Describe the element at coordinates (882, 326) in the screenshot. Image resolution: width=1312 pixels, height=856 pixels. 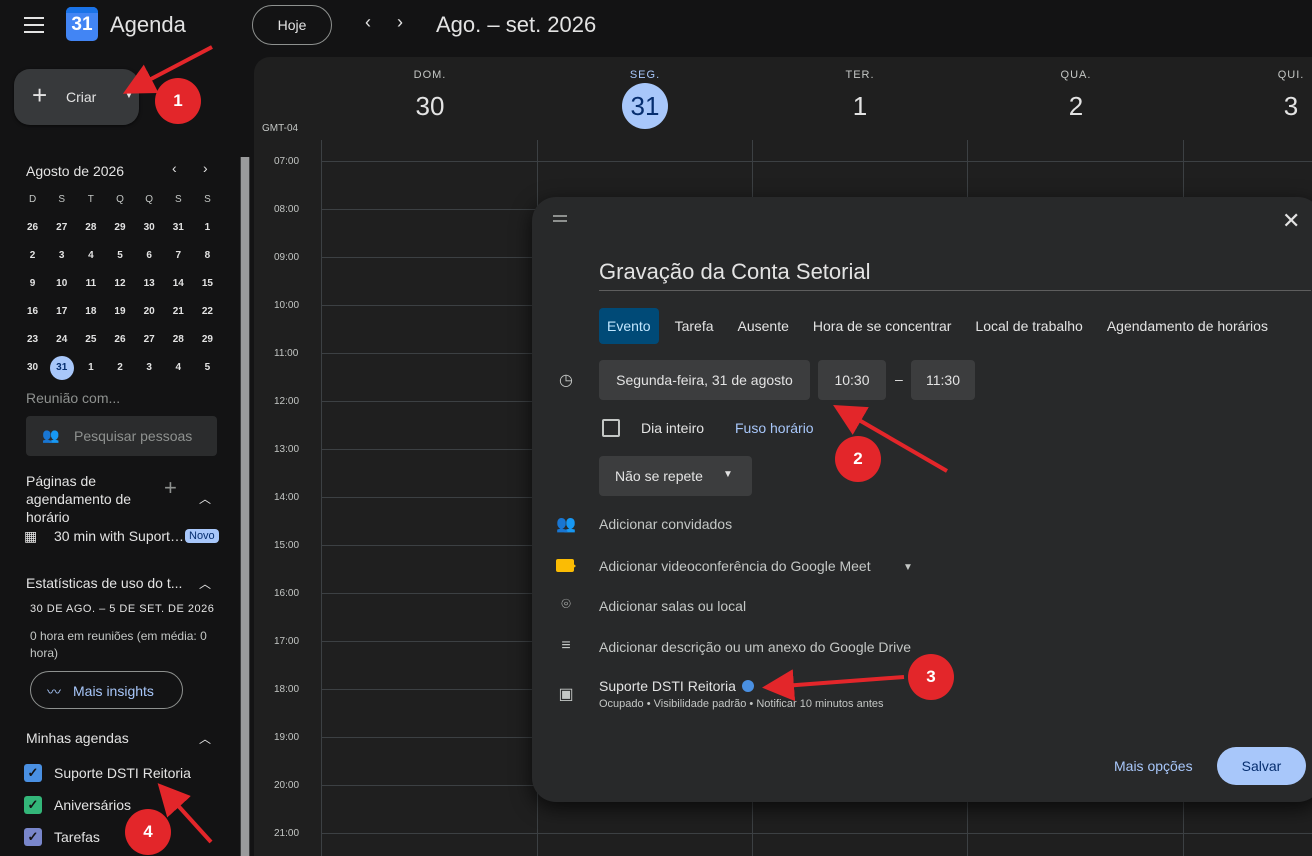
I see `tab-focus-time: Hora de se concentrar` at that location.